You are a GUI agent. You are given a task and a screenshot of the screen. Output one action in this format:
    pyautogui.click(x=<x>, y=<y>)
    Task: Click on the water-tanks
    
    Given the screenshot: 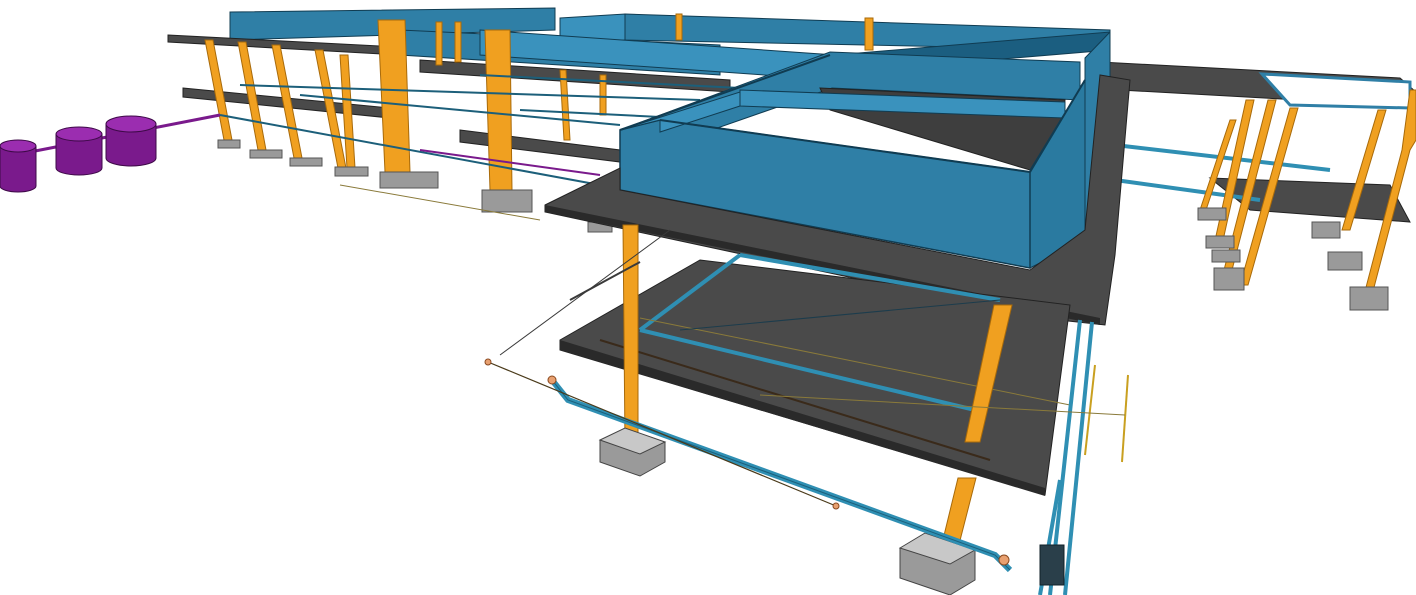 What is the action you would take?
    pyautogui.click(x=110, y=153)
    